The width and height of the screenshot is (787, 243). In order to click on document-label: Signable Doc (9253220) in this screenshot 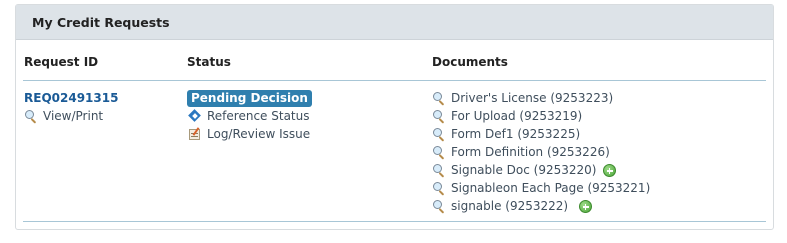, I will do `click(524, 170)`.